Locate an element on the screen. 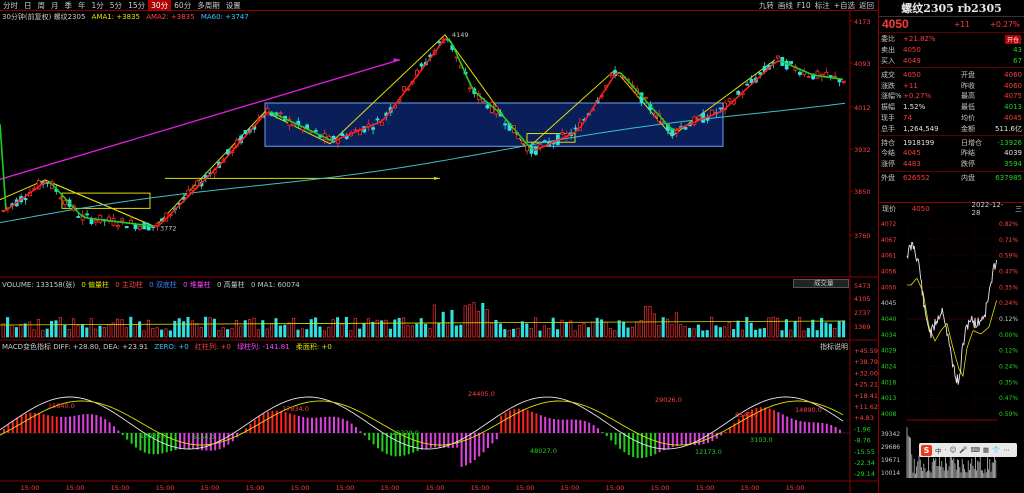  macd-axis-label: -1.96 is located at coordinates (862, 429).